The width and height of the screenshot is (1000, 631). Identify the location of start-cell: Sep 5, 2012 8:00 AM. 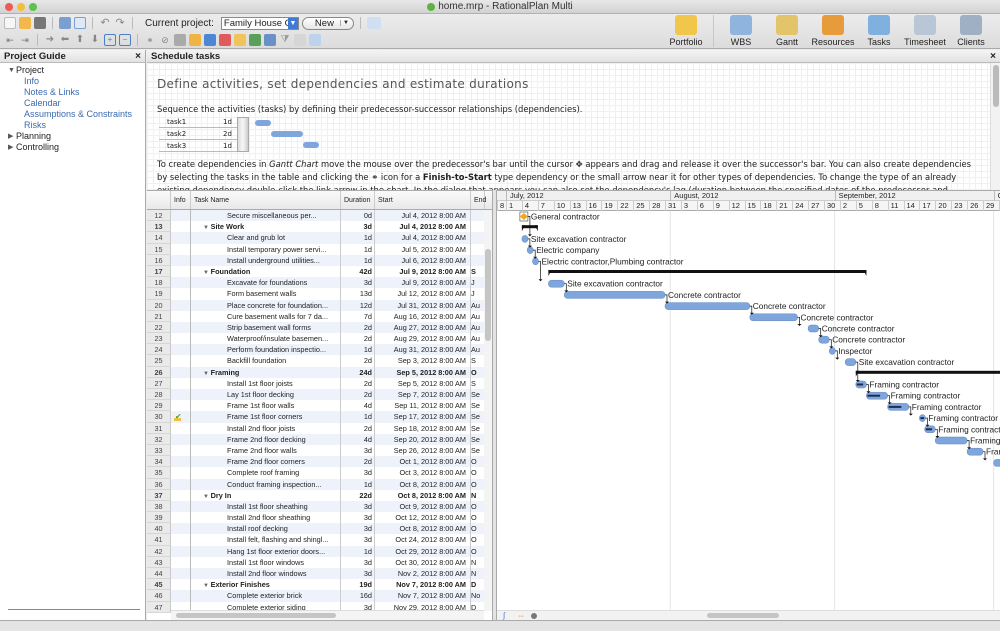
(423, 372).